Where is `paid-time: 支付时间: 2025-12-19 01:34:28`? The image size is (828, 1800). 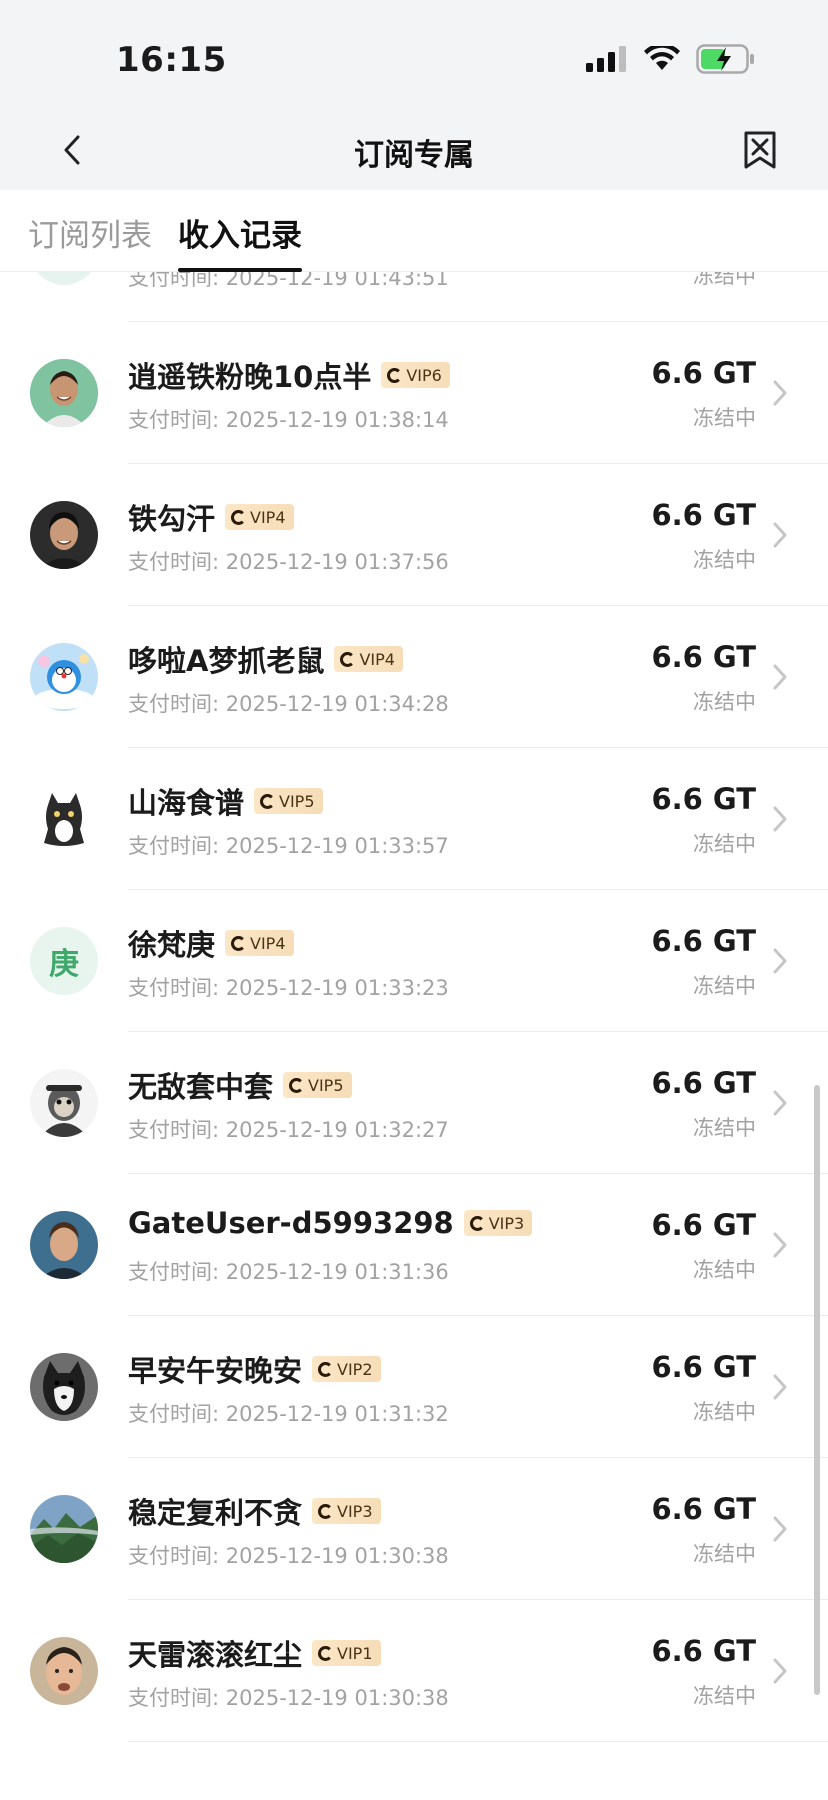
paid-time: 支付时间: 2025-12-19 01:34:28 is located at coordinates (288, 704).